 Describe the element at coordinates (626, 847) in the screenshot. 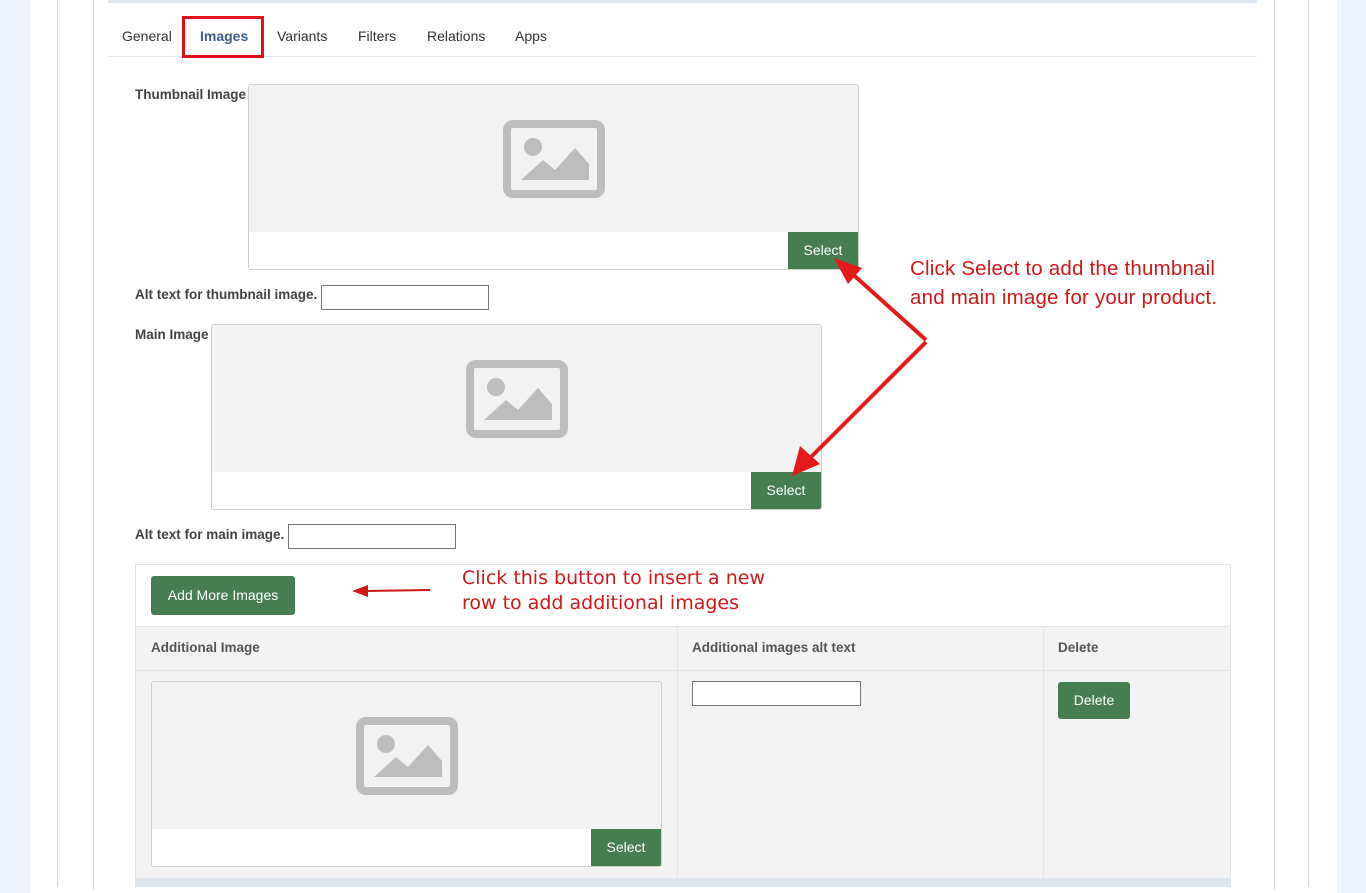

I see `additional-image-select-button: Select` at that location.